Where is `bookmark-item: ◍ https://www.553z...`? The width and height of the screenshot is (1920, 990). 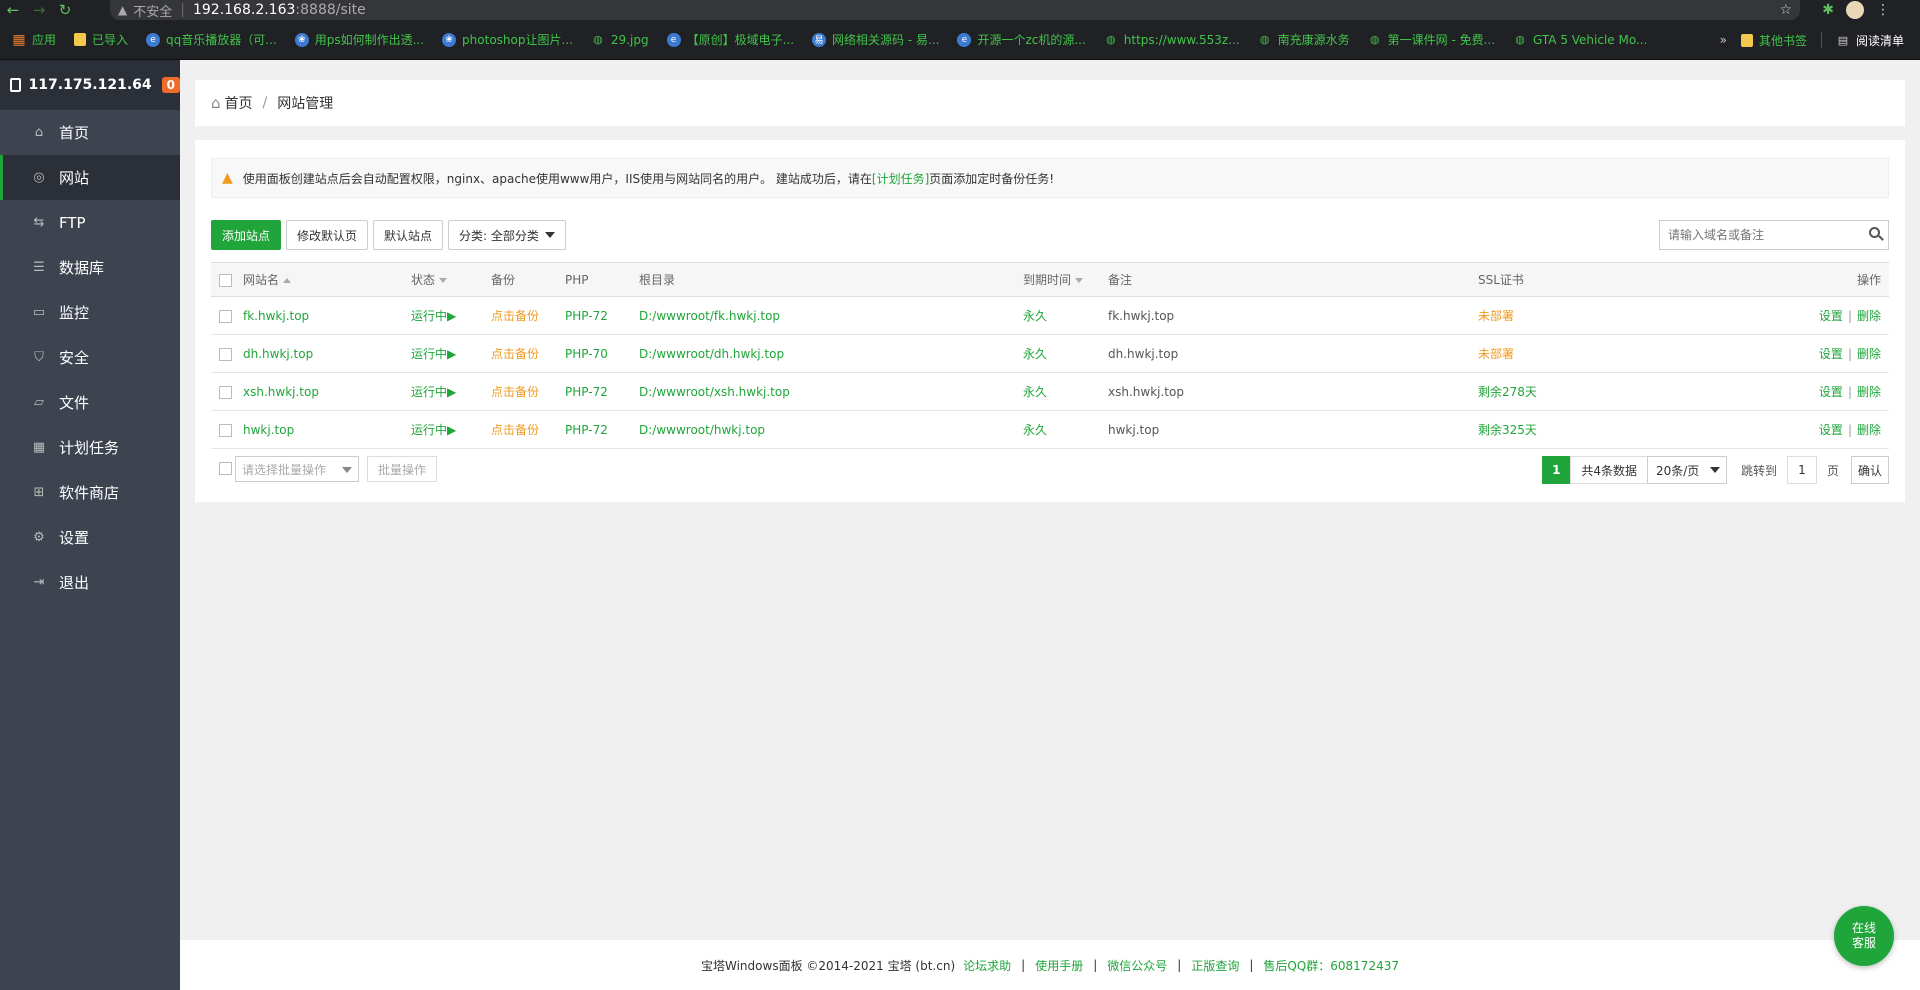
bookmark-item: ◍ https://www.553z... is located at coordinates (1172, 40).